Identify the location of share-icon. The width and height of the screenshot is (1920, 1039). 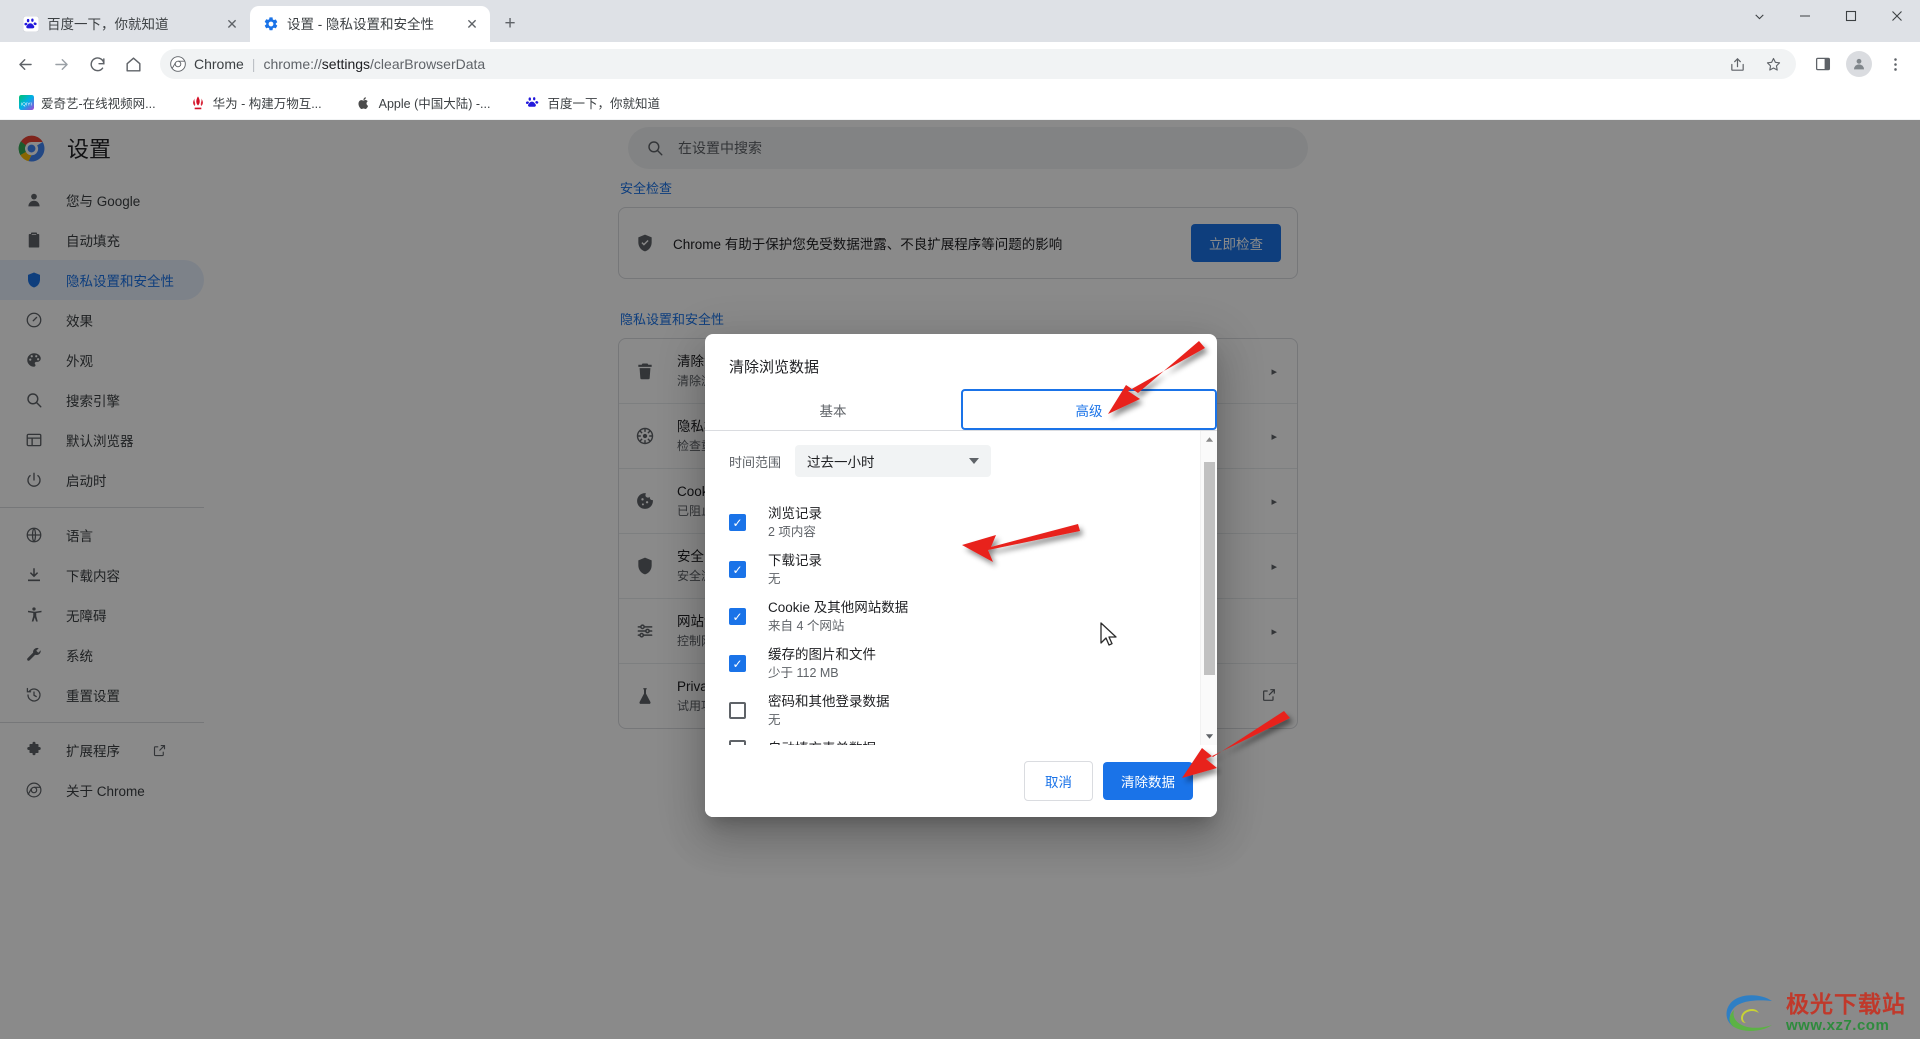
(1737, 64).